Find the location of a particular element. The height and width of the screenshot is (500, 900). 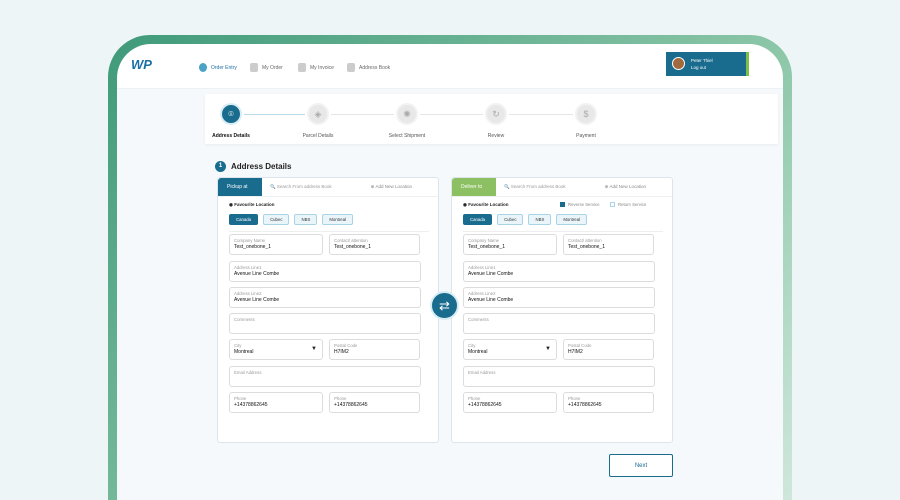

payment-icon: $ is located at coordinates (586, 114).